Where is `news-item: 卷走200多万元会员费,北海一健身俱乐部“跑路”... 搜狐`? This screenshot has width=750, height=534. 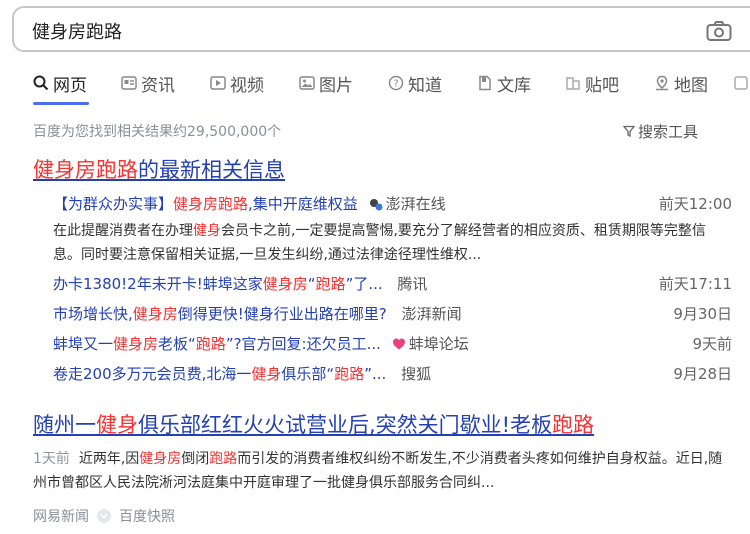
news-item: 卷走200多万元会员费,北海一健身俱乐部“跑路”... 搜狐 is located at coordinates (242, 373).